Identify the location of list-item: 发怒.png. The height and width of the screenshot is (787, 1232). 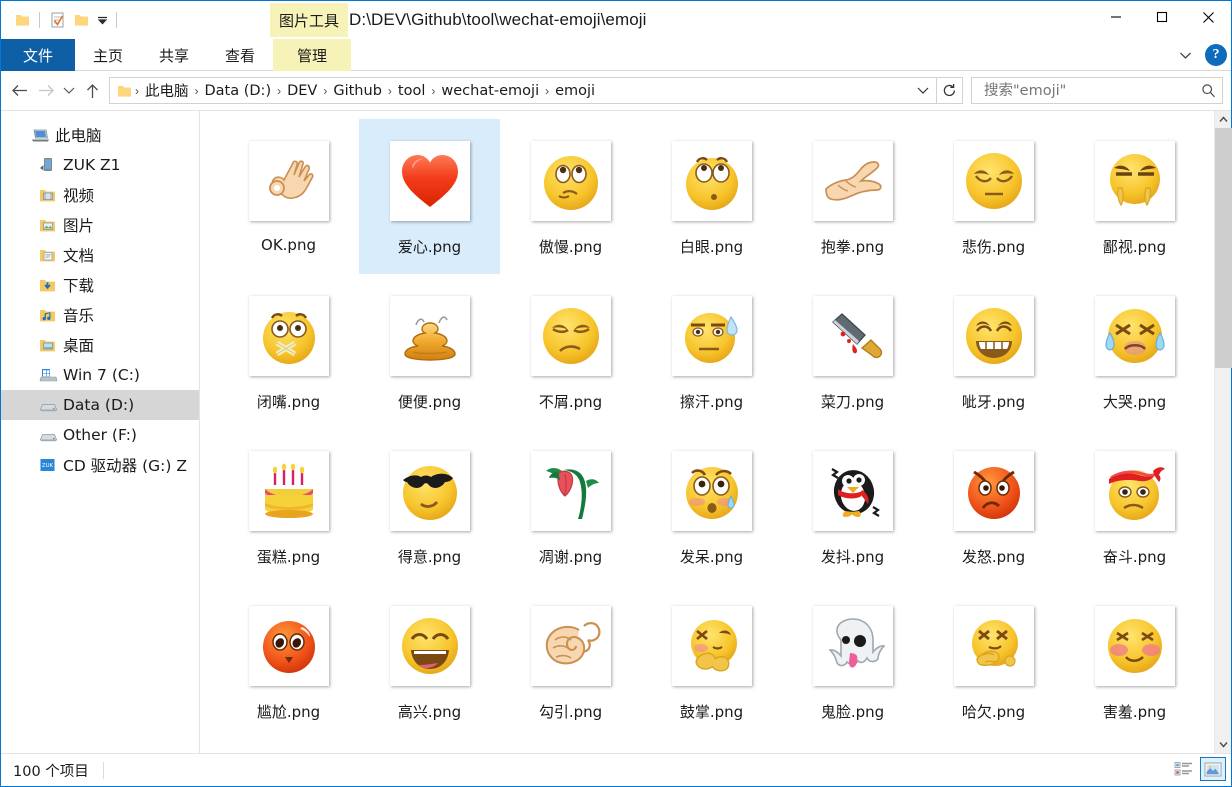
(993, 506).